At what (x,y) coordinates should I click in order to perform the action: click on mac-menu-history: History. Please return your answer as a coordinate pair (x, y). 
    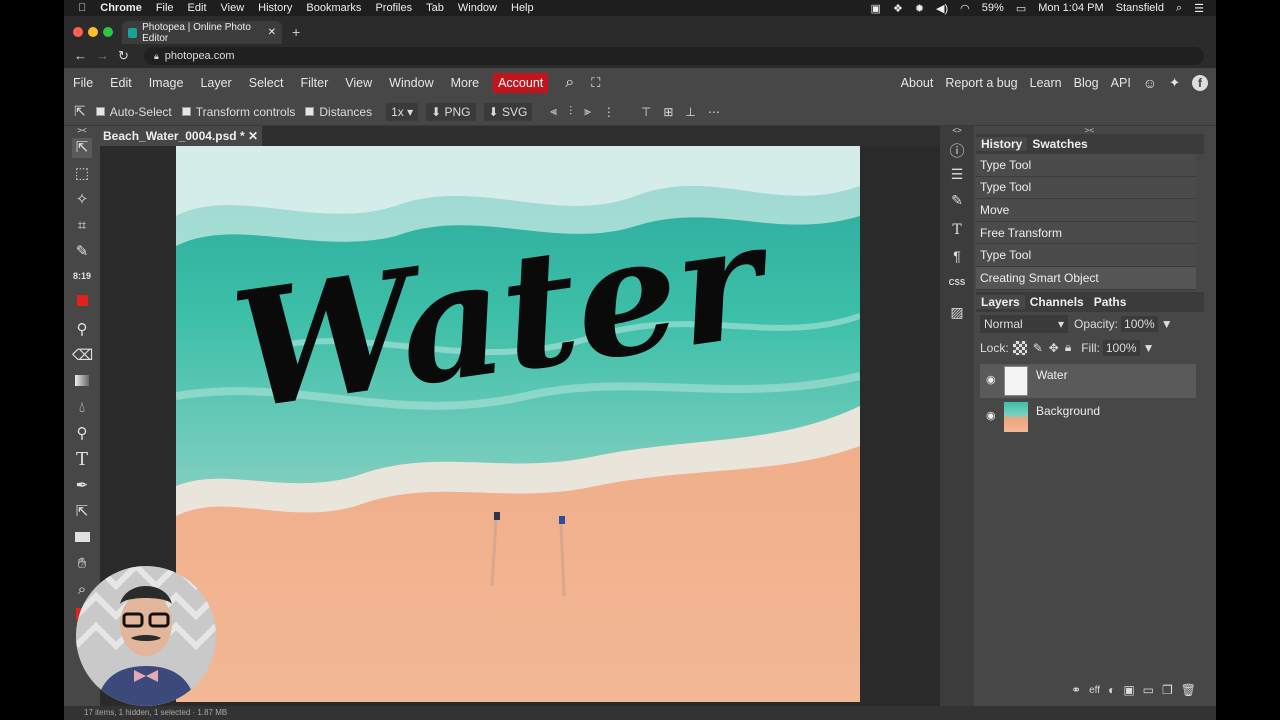
    Looking at the image, I should click on (275, 8).